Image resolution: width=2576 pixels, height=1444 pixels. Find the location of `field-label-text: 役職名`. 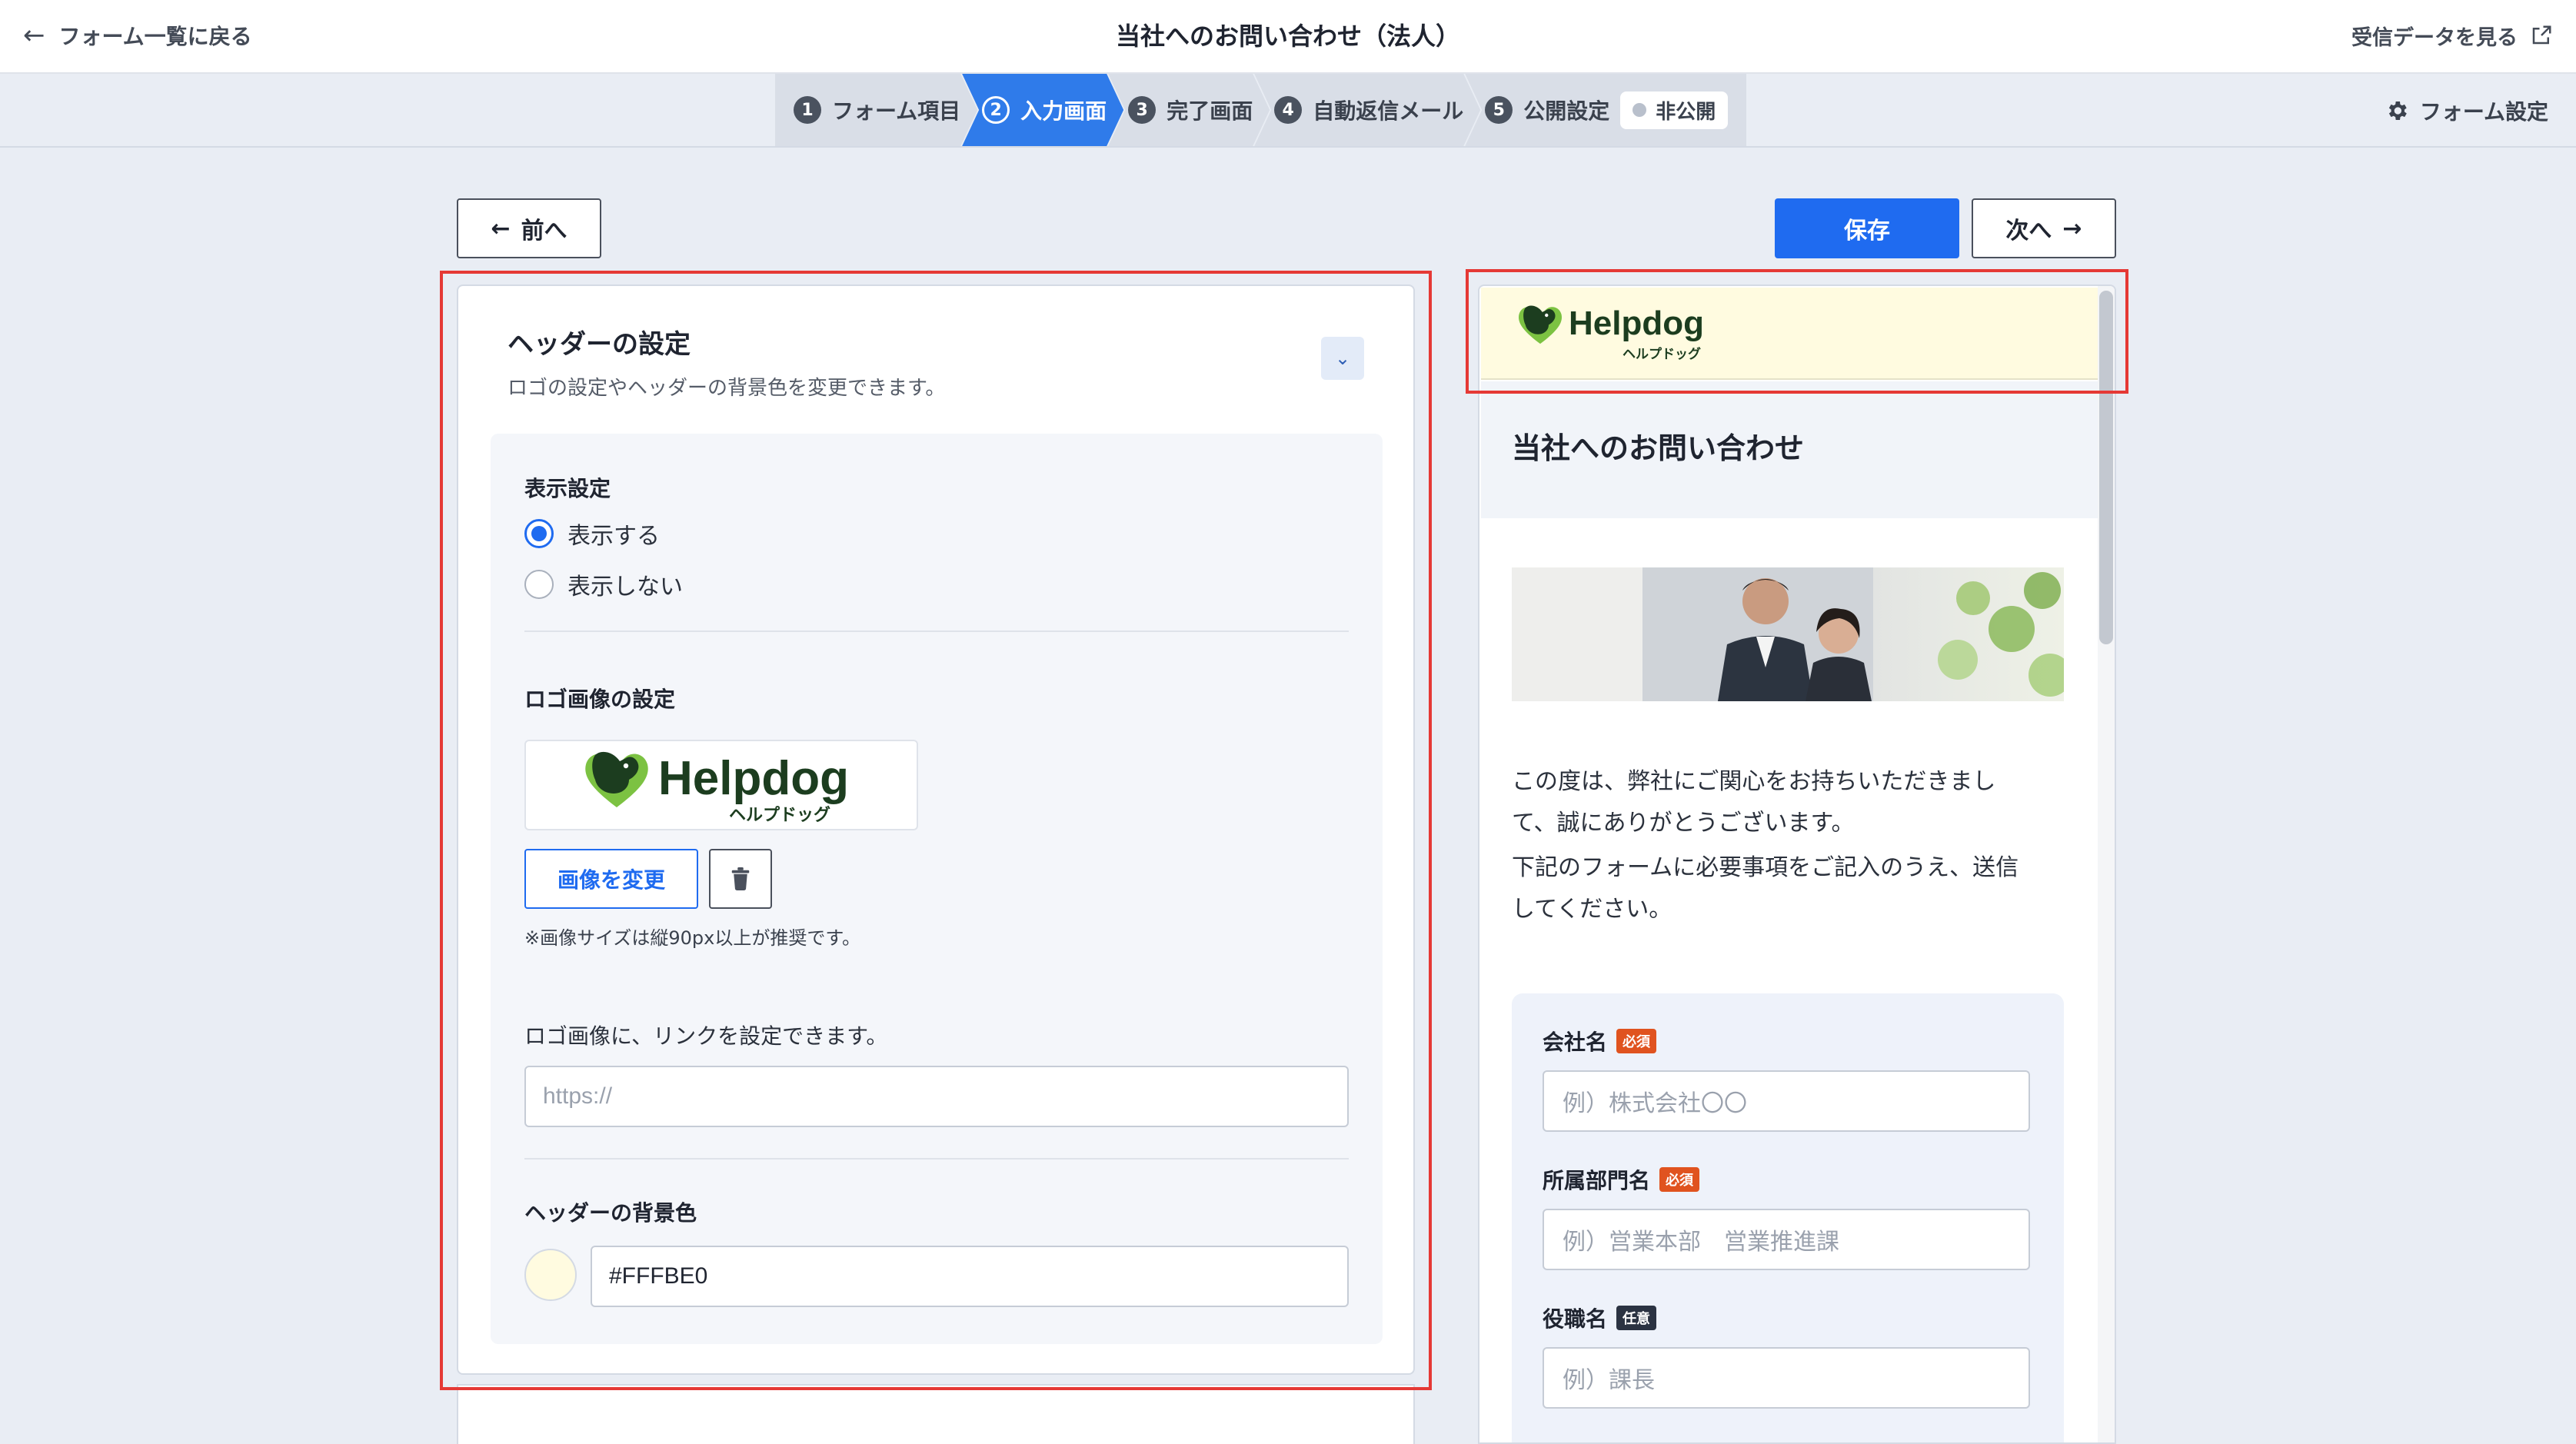

field-label-text: 役職名 is located at coordinates (1576, 1319).